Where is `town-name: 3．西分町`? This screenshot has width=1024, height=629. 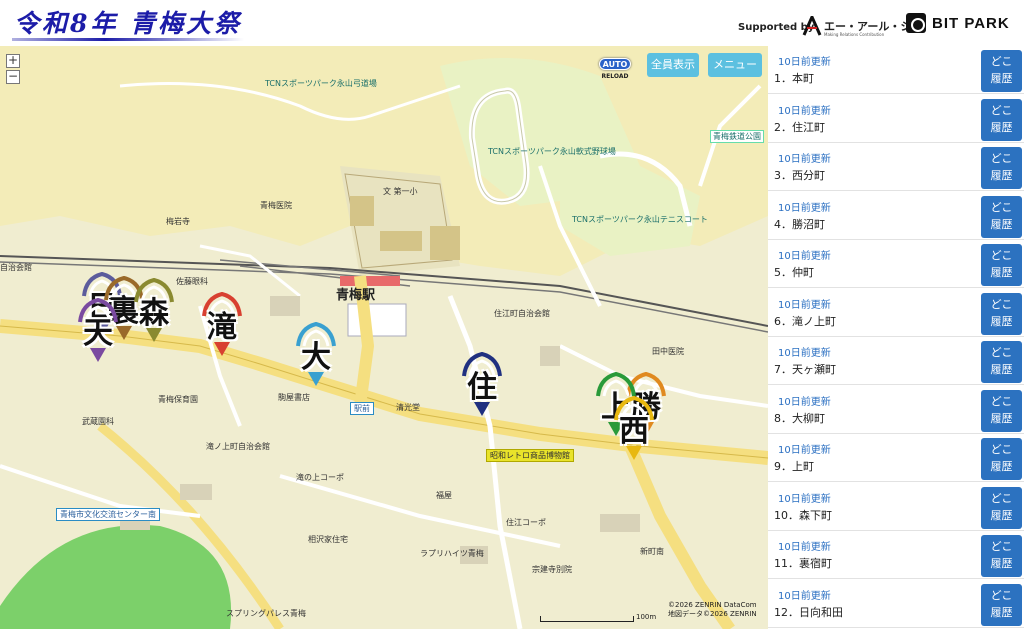 town-name: 3．西分町 is located at coordinates (799, 175).